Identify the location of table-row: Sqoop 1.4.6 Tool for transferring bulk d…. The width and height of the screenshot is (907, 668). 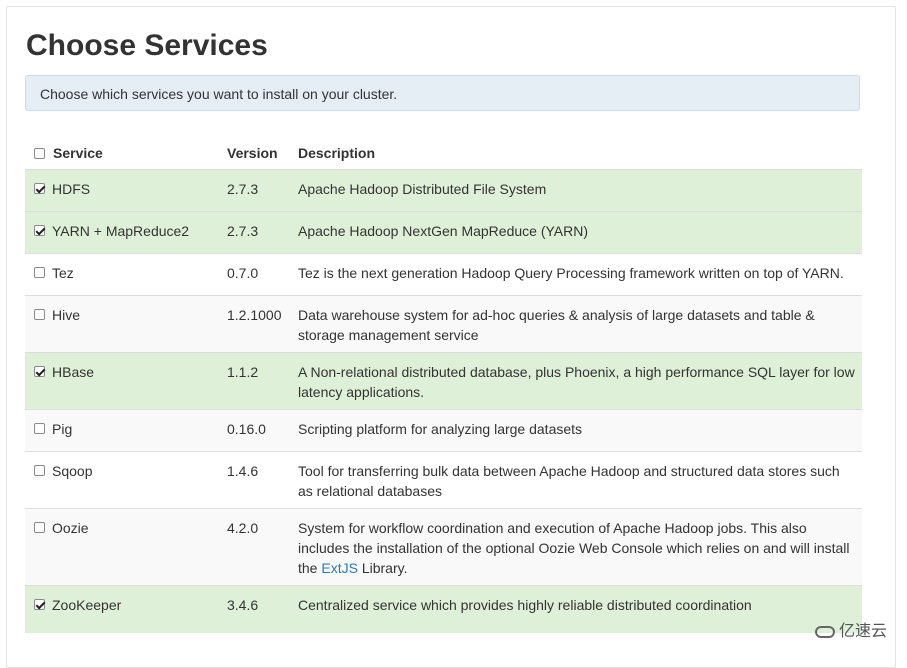
(443, 479).